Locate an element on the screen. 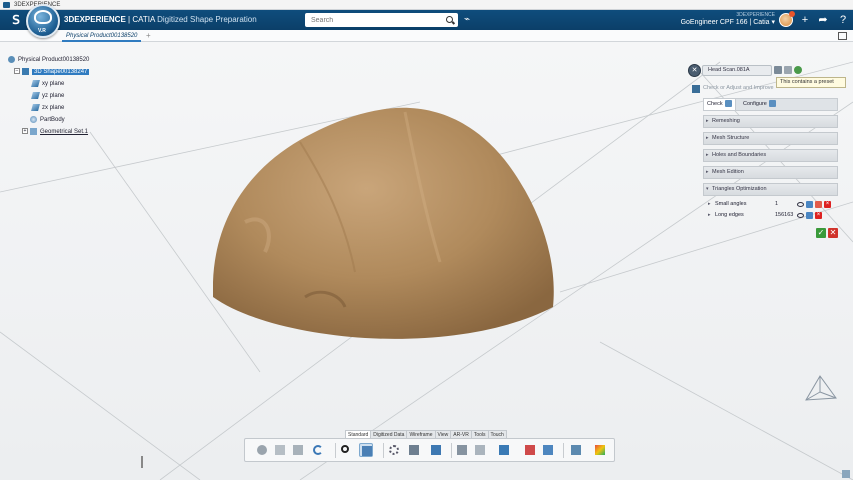 The height and width of the screenshot is (480, 853). row-value: 156163 is located at coordinates (784, 215).